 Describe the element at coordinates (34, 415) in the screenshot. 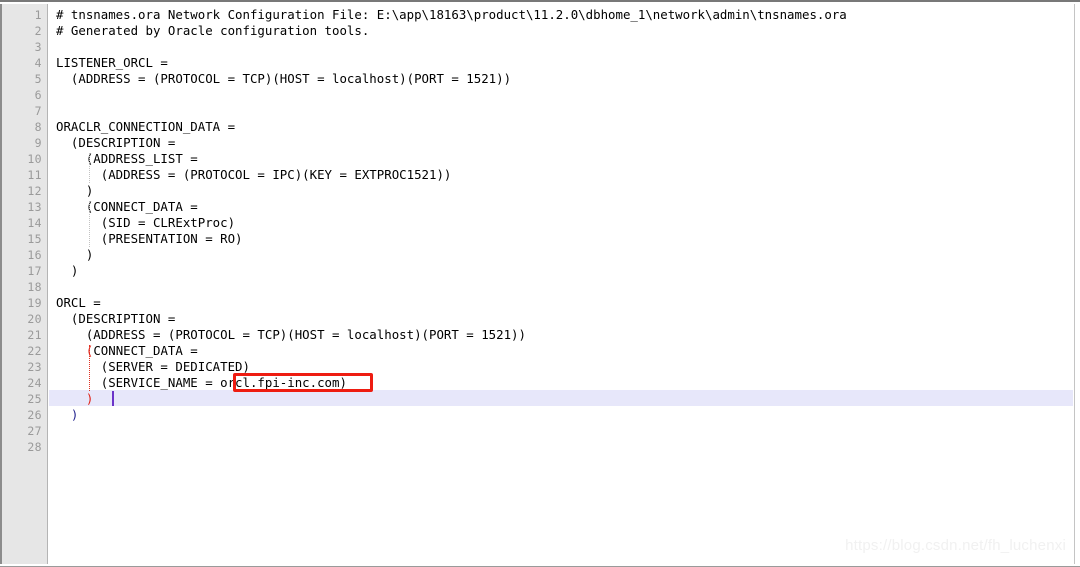

I see `line-number: 26` at that location.